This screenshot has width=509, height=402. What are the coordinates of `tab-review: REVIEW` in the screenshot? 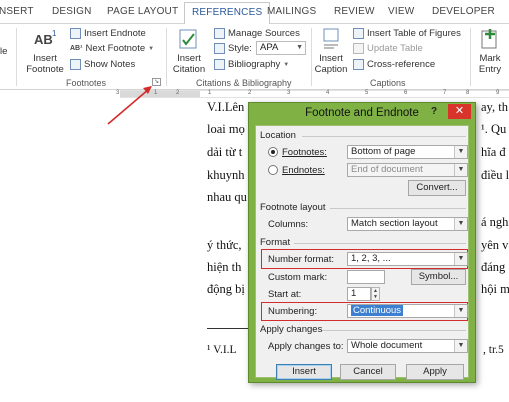 It's located at (354, 11).